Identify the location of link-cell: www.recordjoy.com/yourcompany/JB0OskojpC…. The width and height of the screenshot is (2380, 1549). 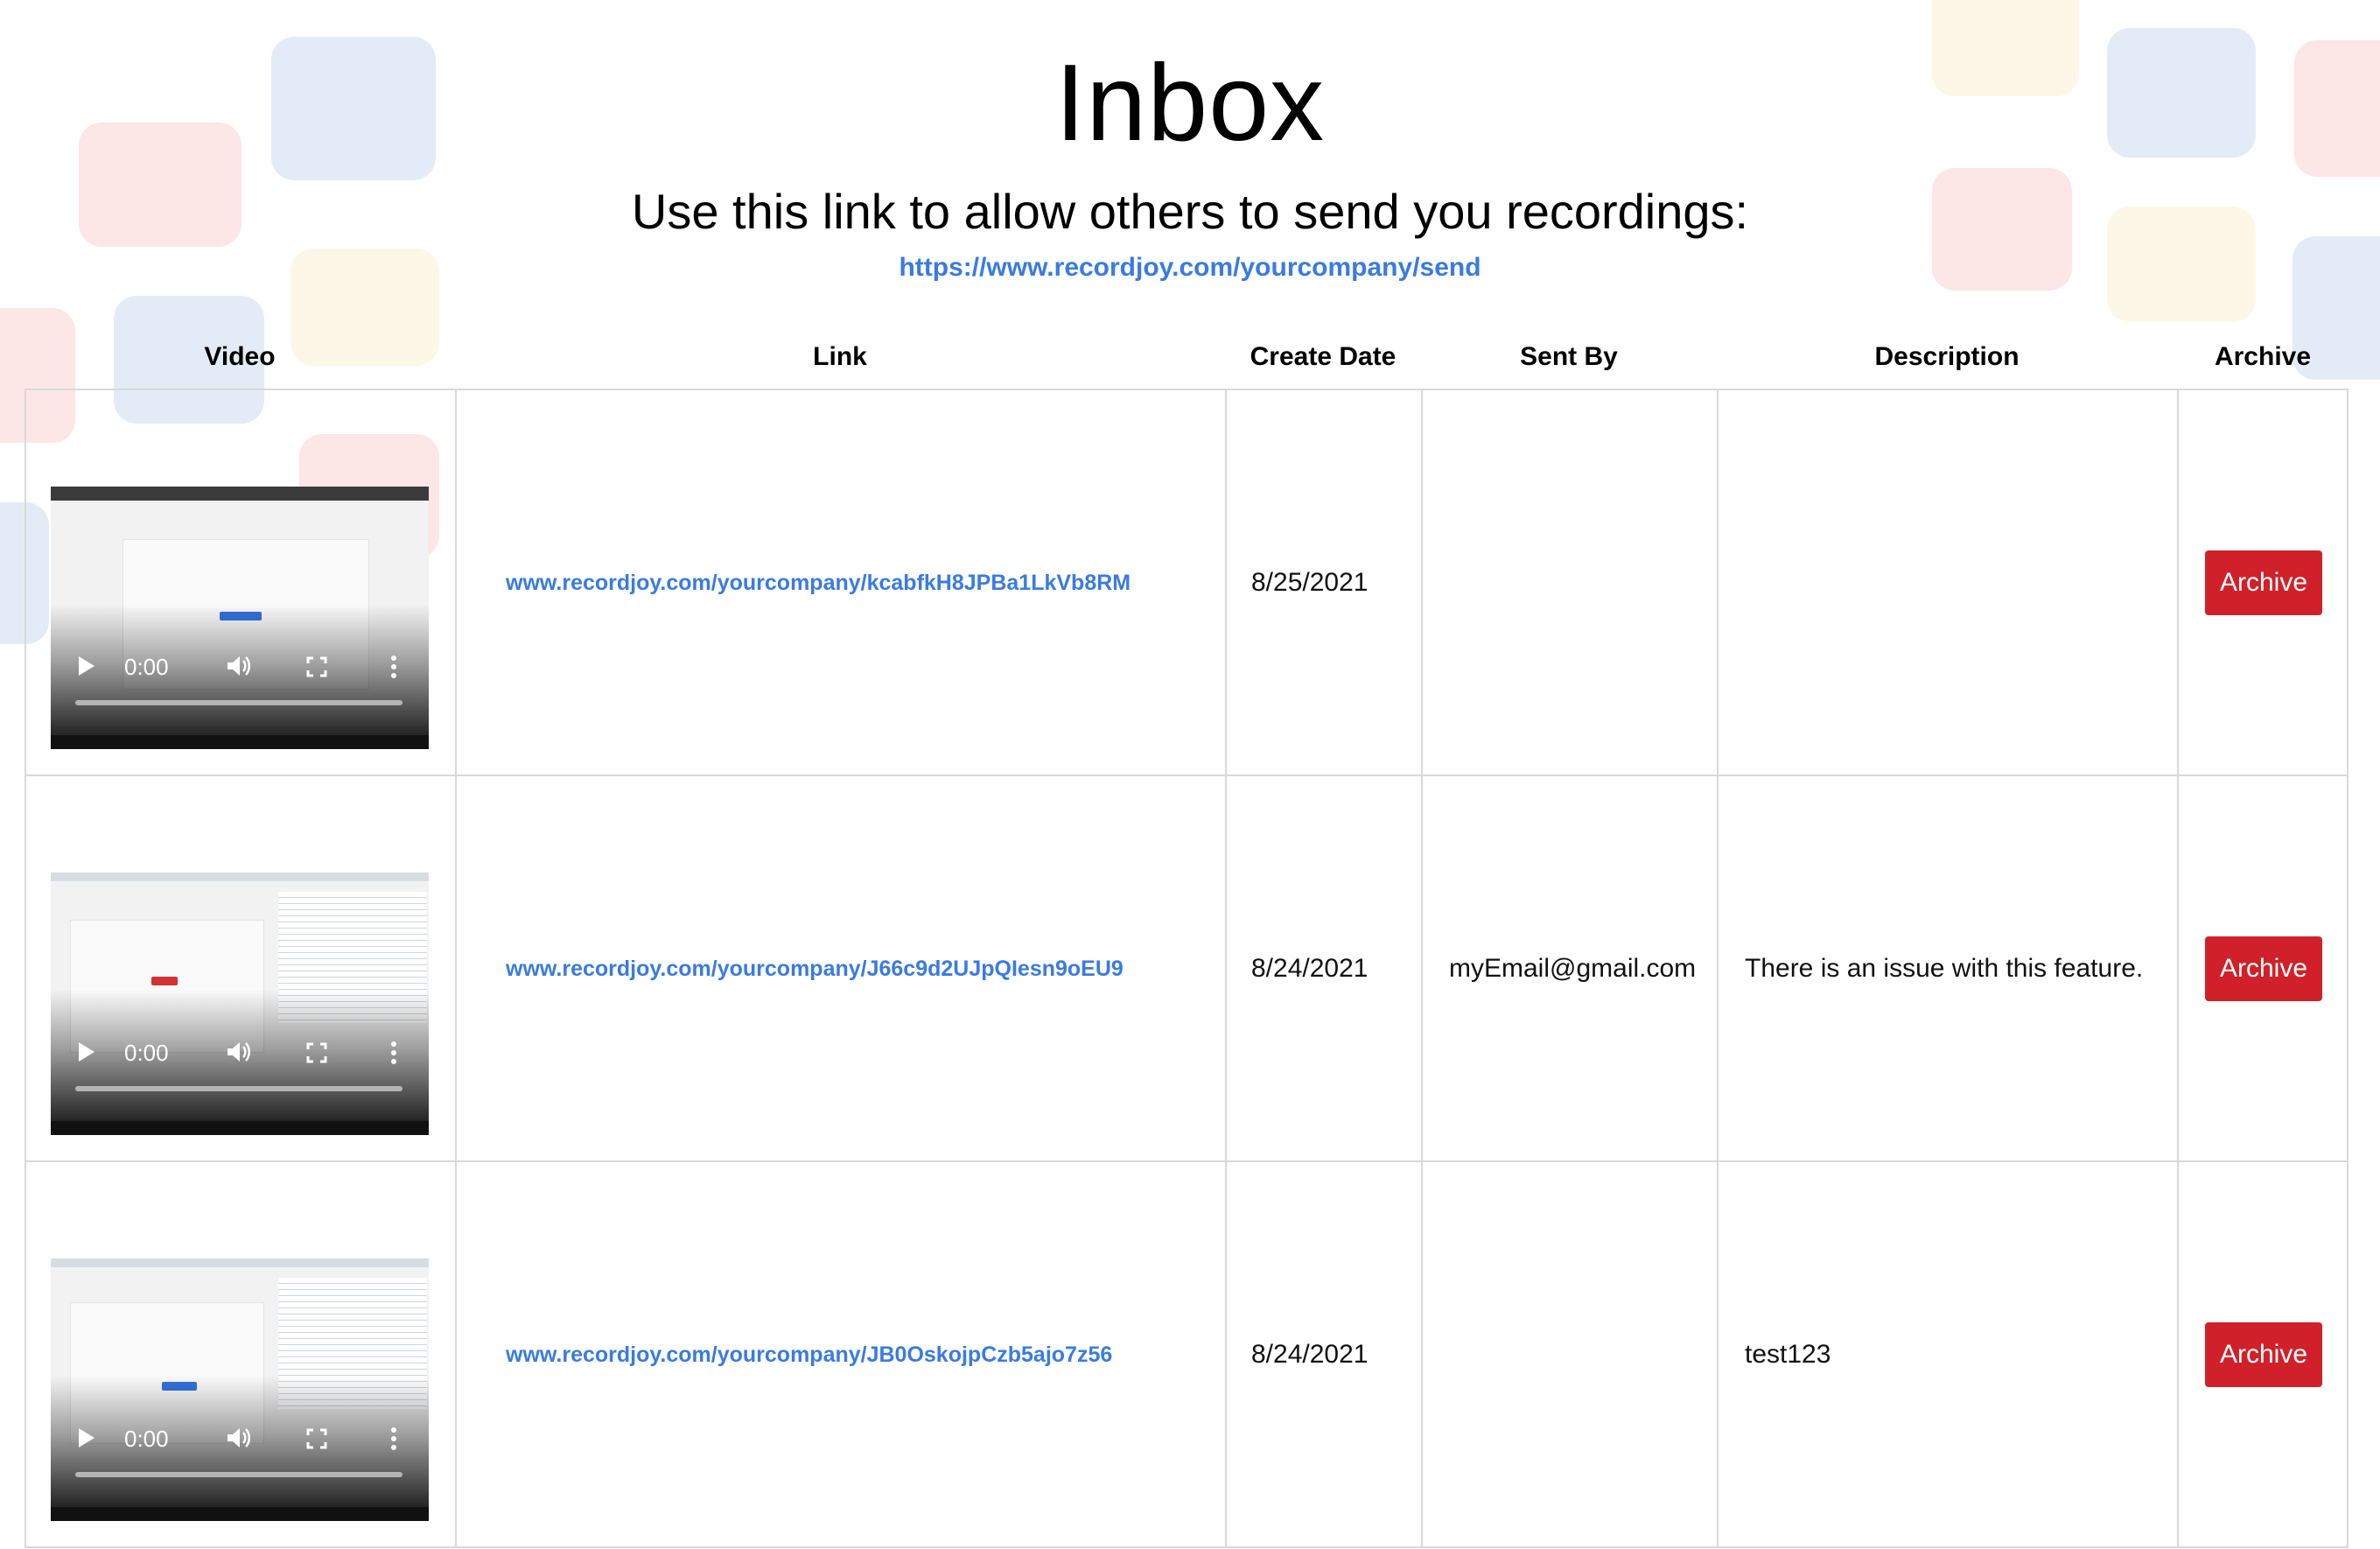
(840, 1354).